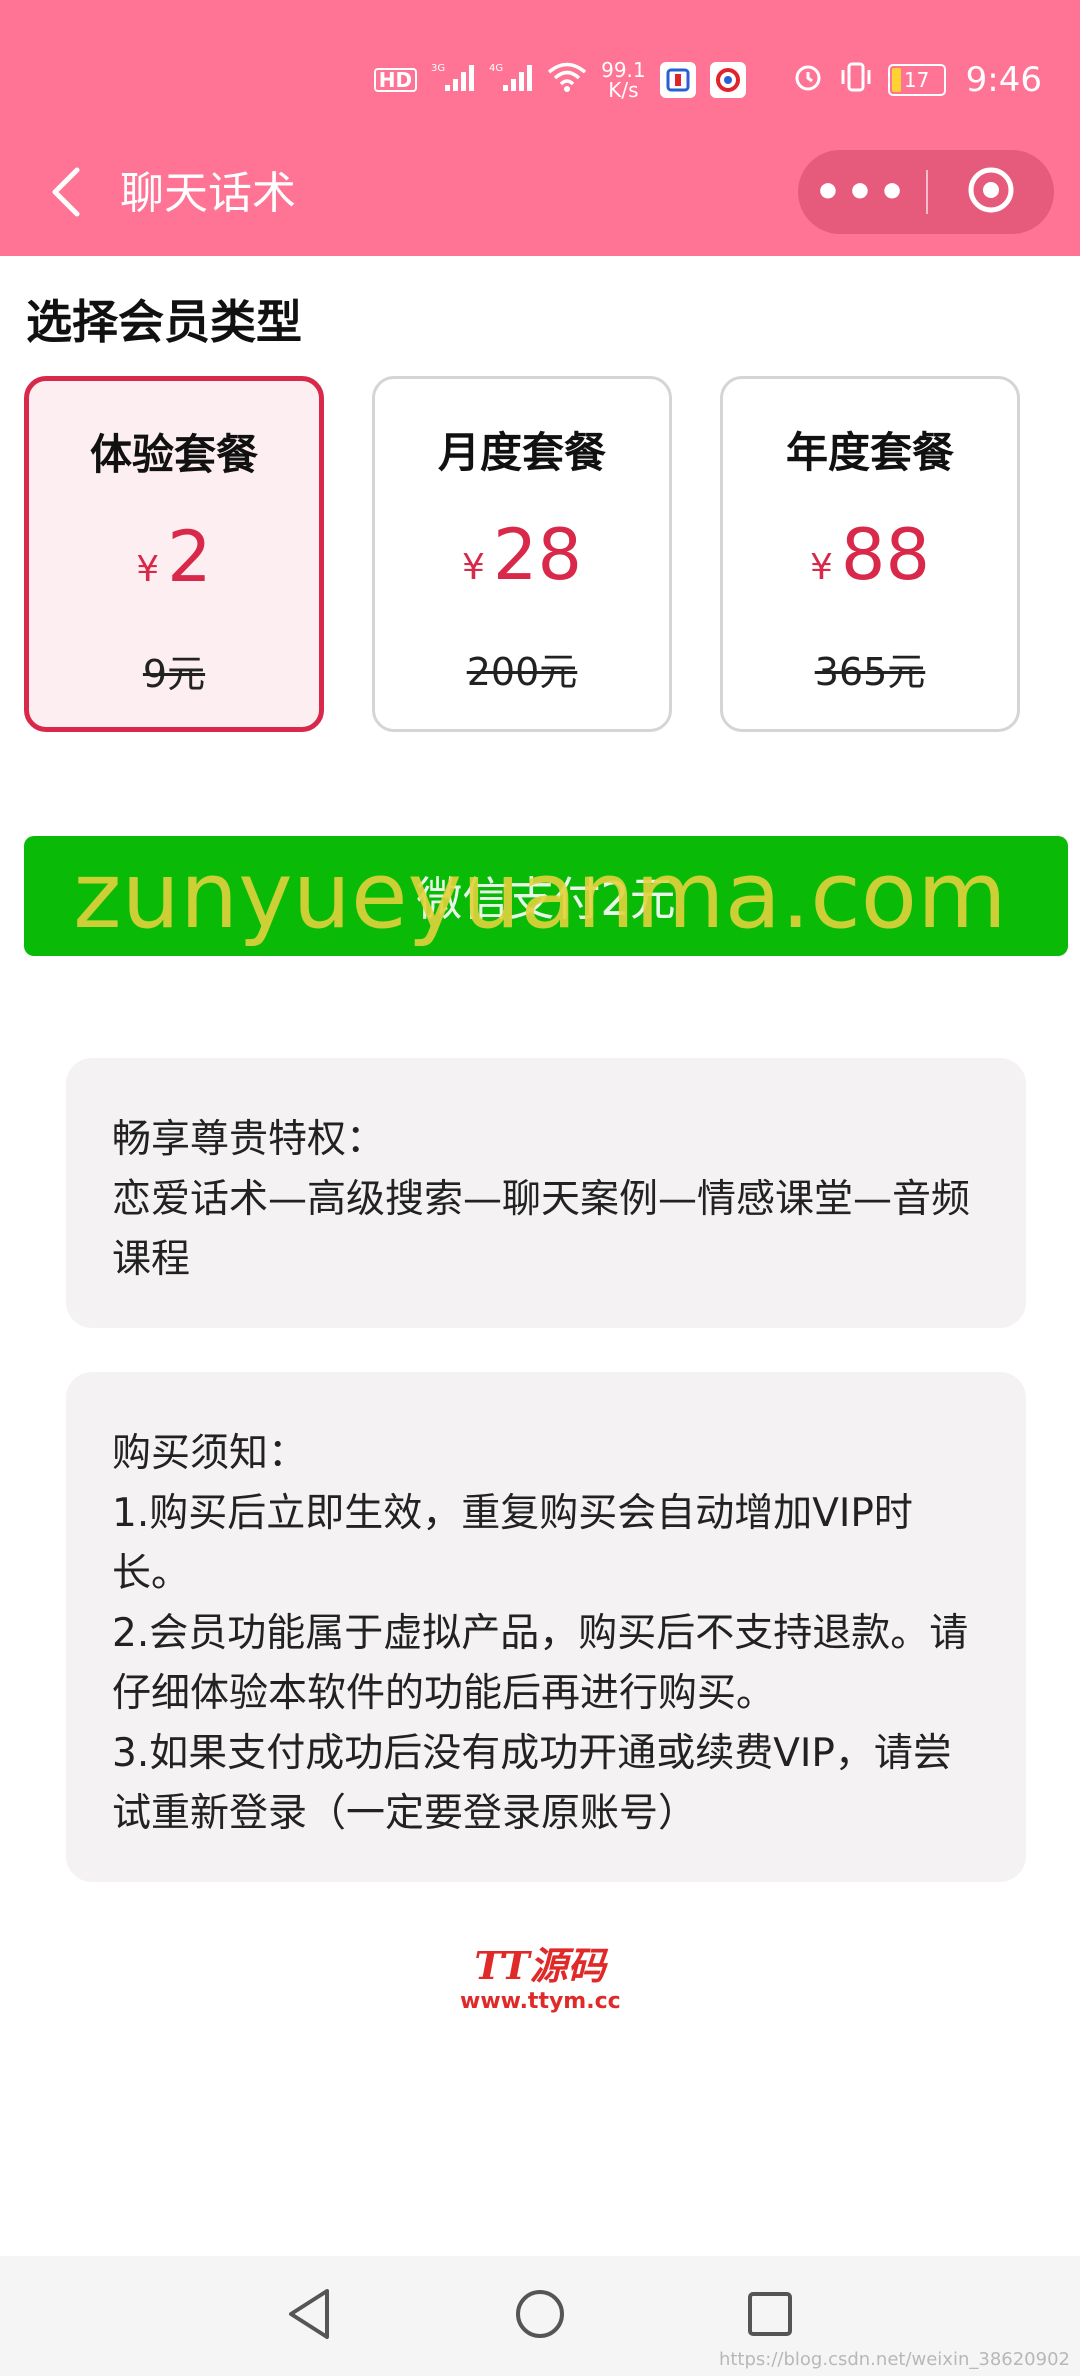  What do you see at coordinates (210, 1453) in the screenshot?
I see `notice-title: 购买须知：` at bounding box center [210, 1453].